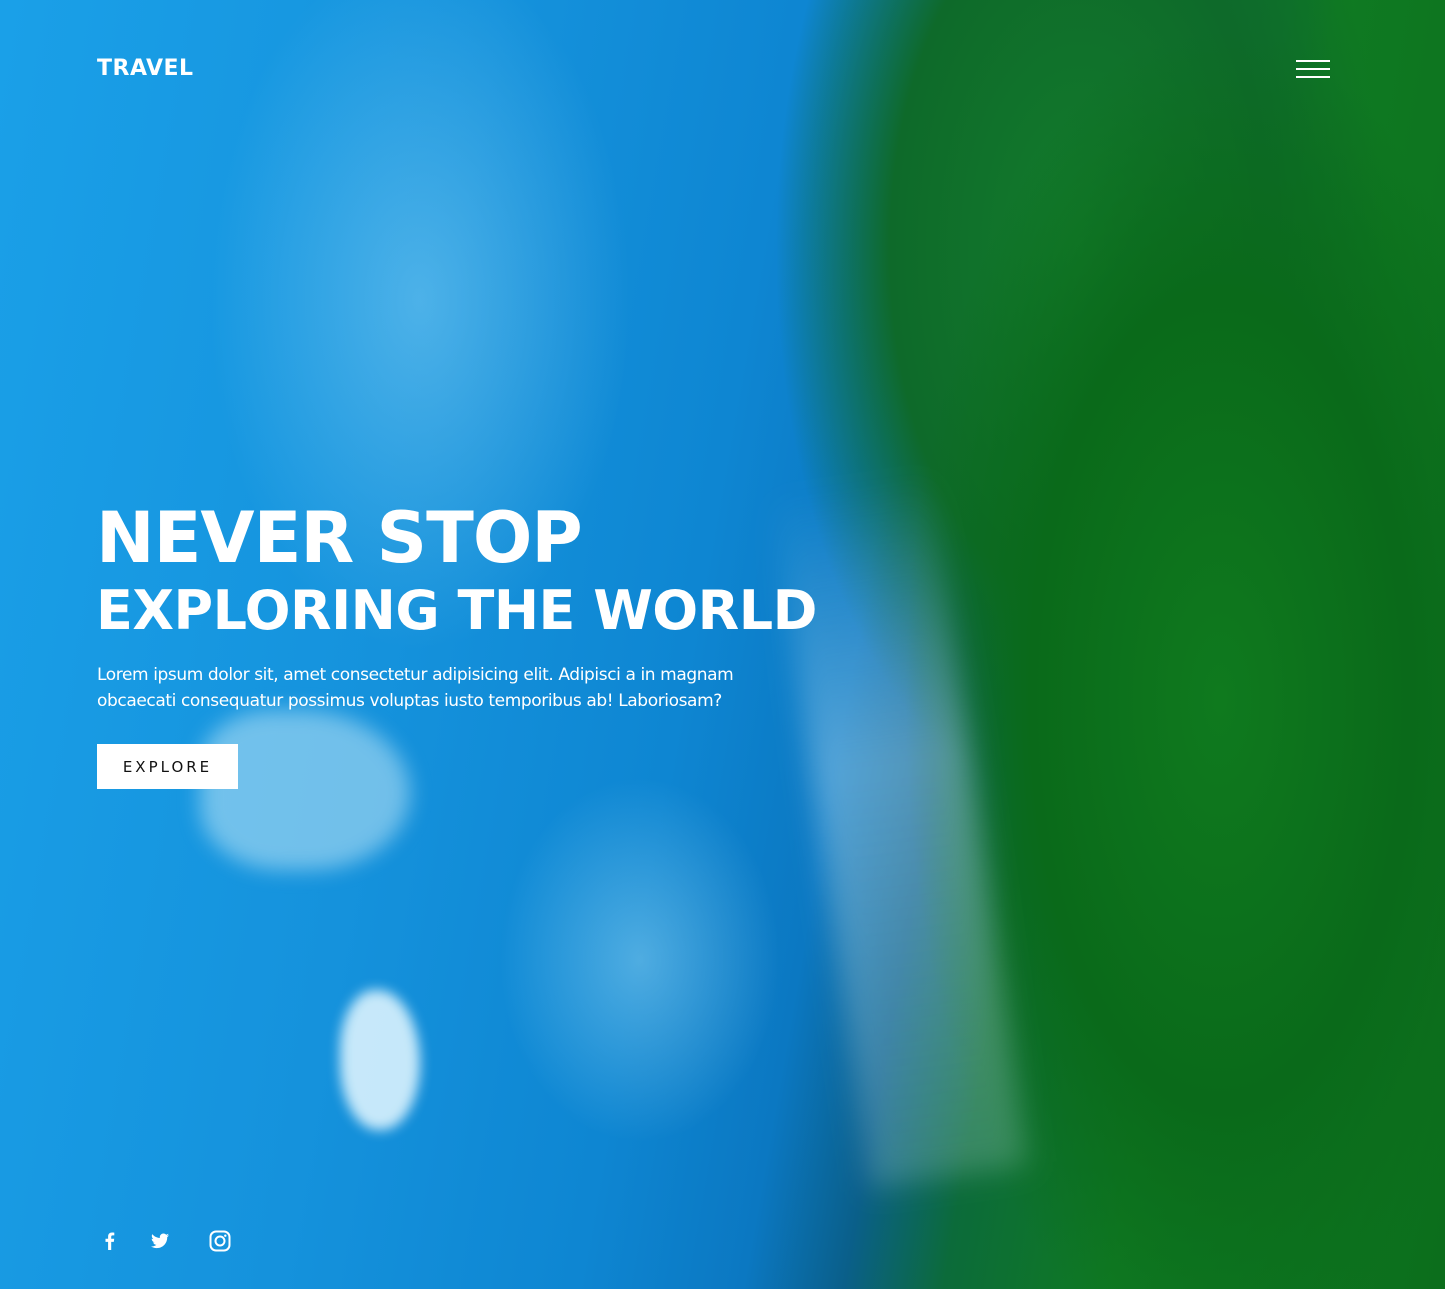 Image resolution: width=1445 pixels, height=1289 pixels. I want to click on facebook-icon, so click(110, 1241).